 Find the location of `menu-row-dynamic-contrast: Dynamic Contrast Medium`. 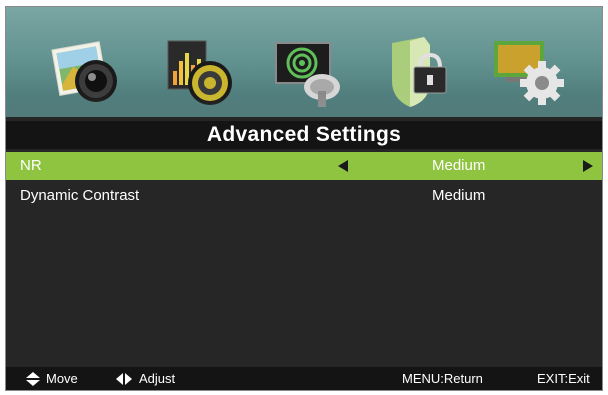

menu-row-dynamic-contrast: Dynamic Contrast Medium is located at coordinates (304, 196).